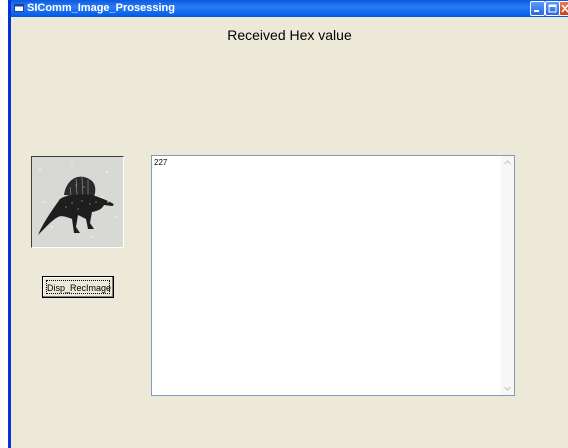 This screenshot has height=448, width=568. What do you see at coordinates (4, 224) in the screenshot?
I see `desktop-edge` at bounding box center [4, 224].